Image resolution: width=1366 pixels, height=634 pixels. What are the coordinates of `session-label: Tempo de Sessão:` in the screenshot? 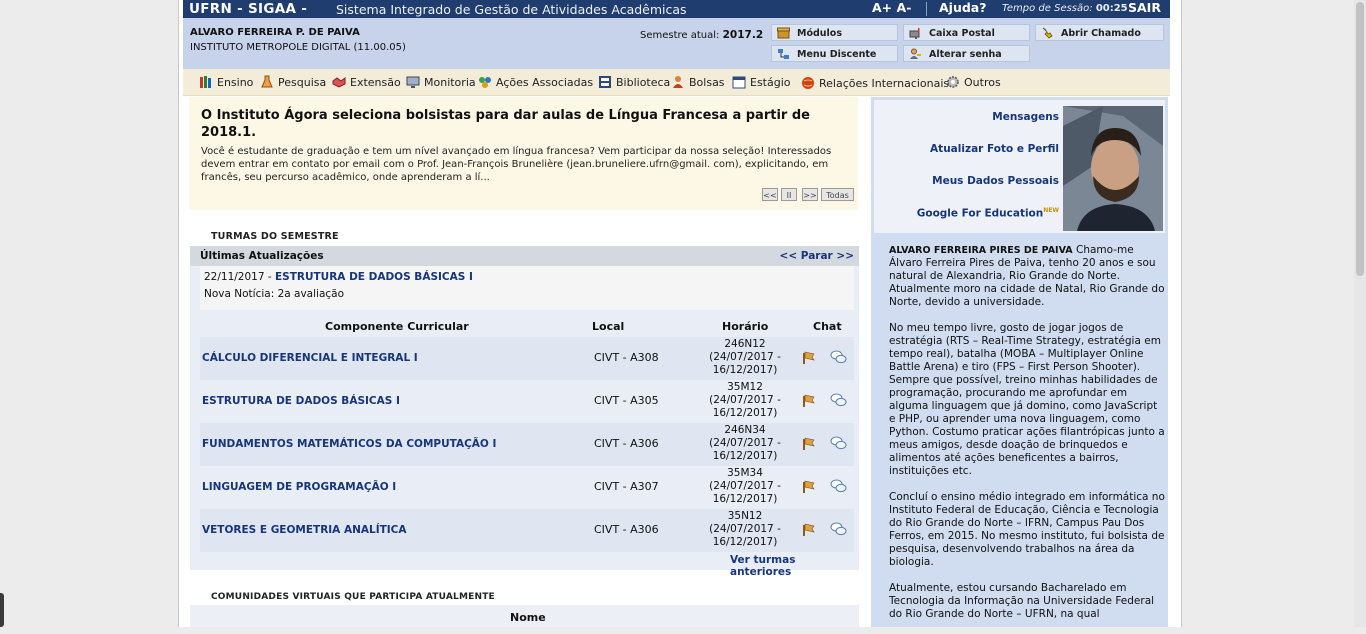 It's located at (1047, 8).